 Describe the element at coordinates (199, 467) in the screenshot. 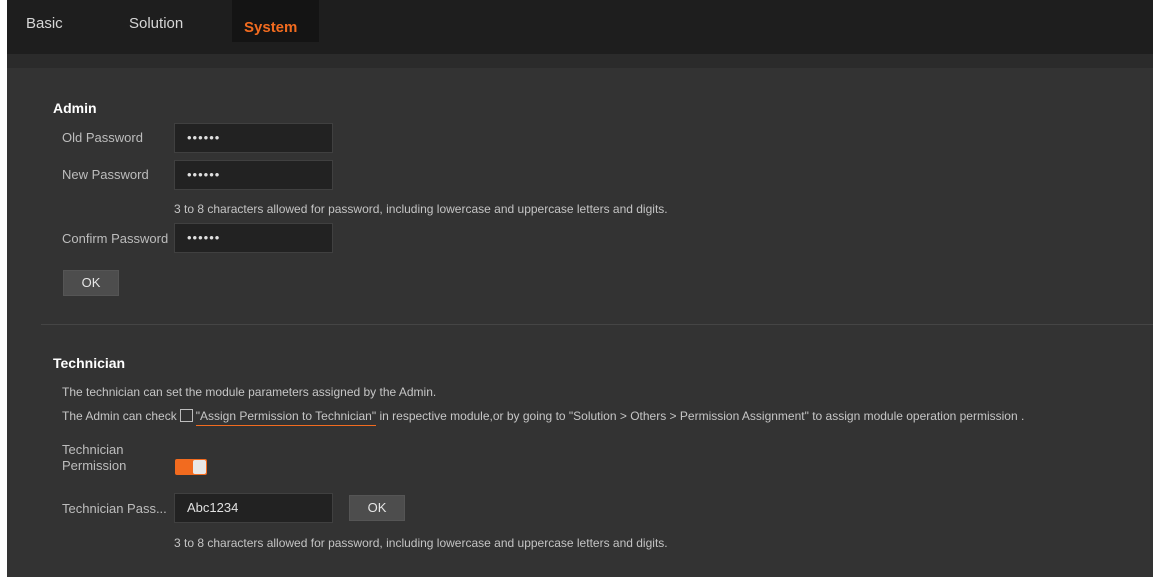

I see `toggle-knob` at that location.